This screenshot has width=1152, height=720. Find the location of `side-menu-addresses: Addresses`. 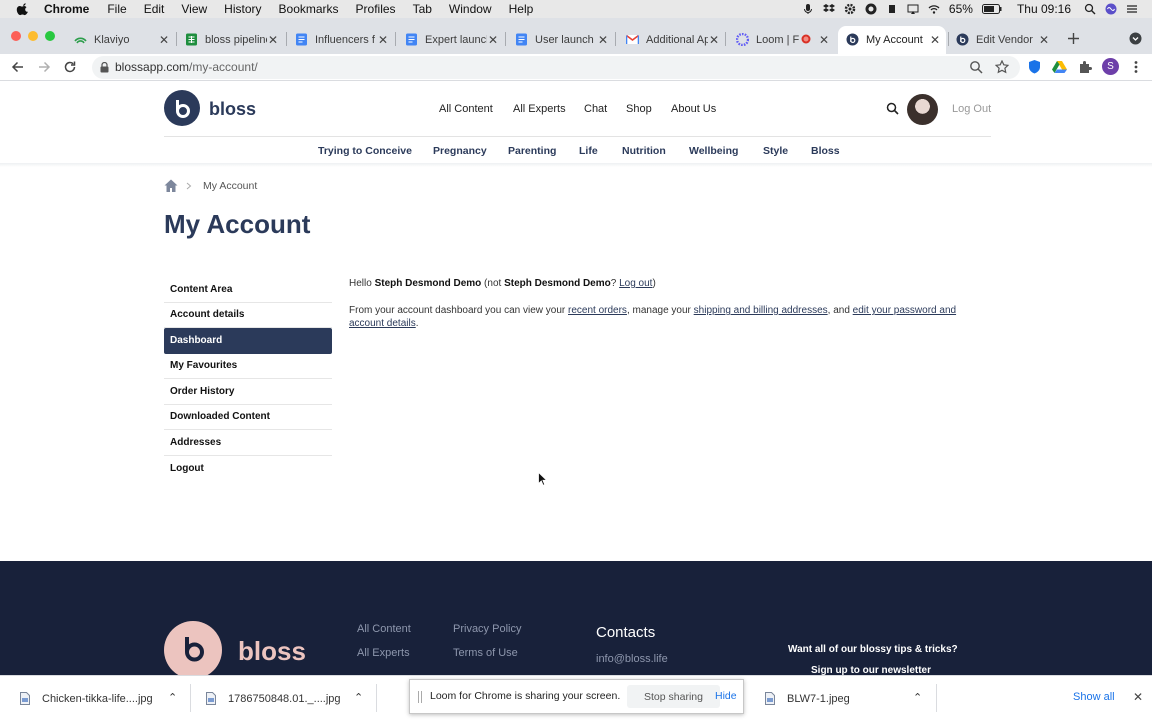

side-menu-addresses: Addresses is located at coordinates (248, 443).